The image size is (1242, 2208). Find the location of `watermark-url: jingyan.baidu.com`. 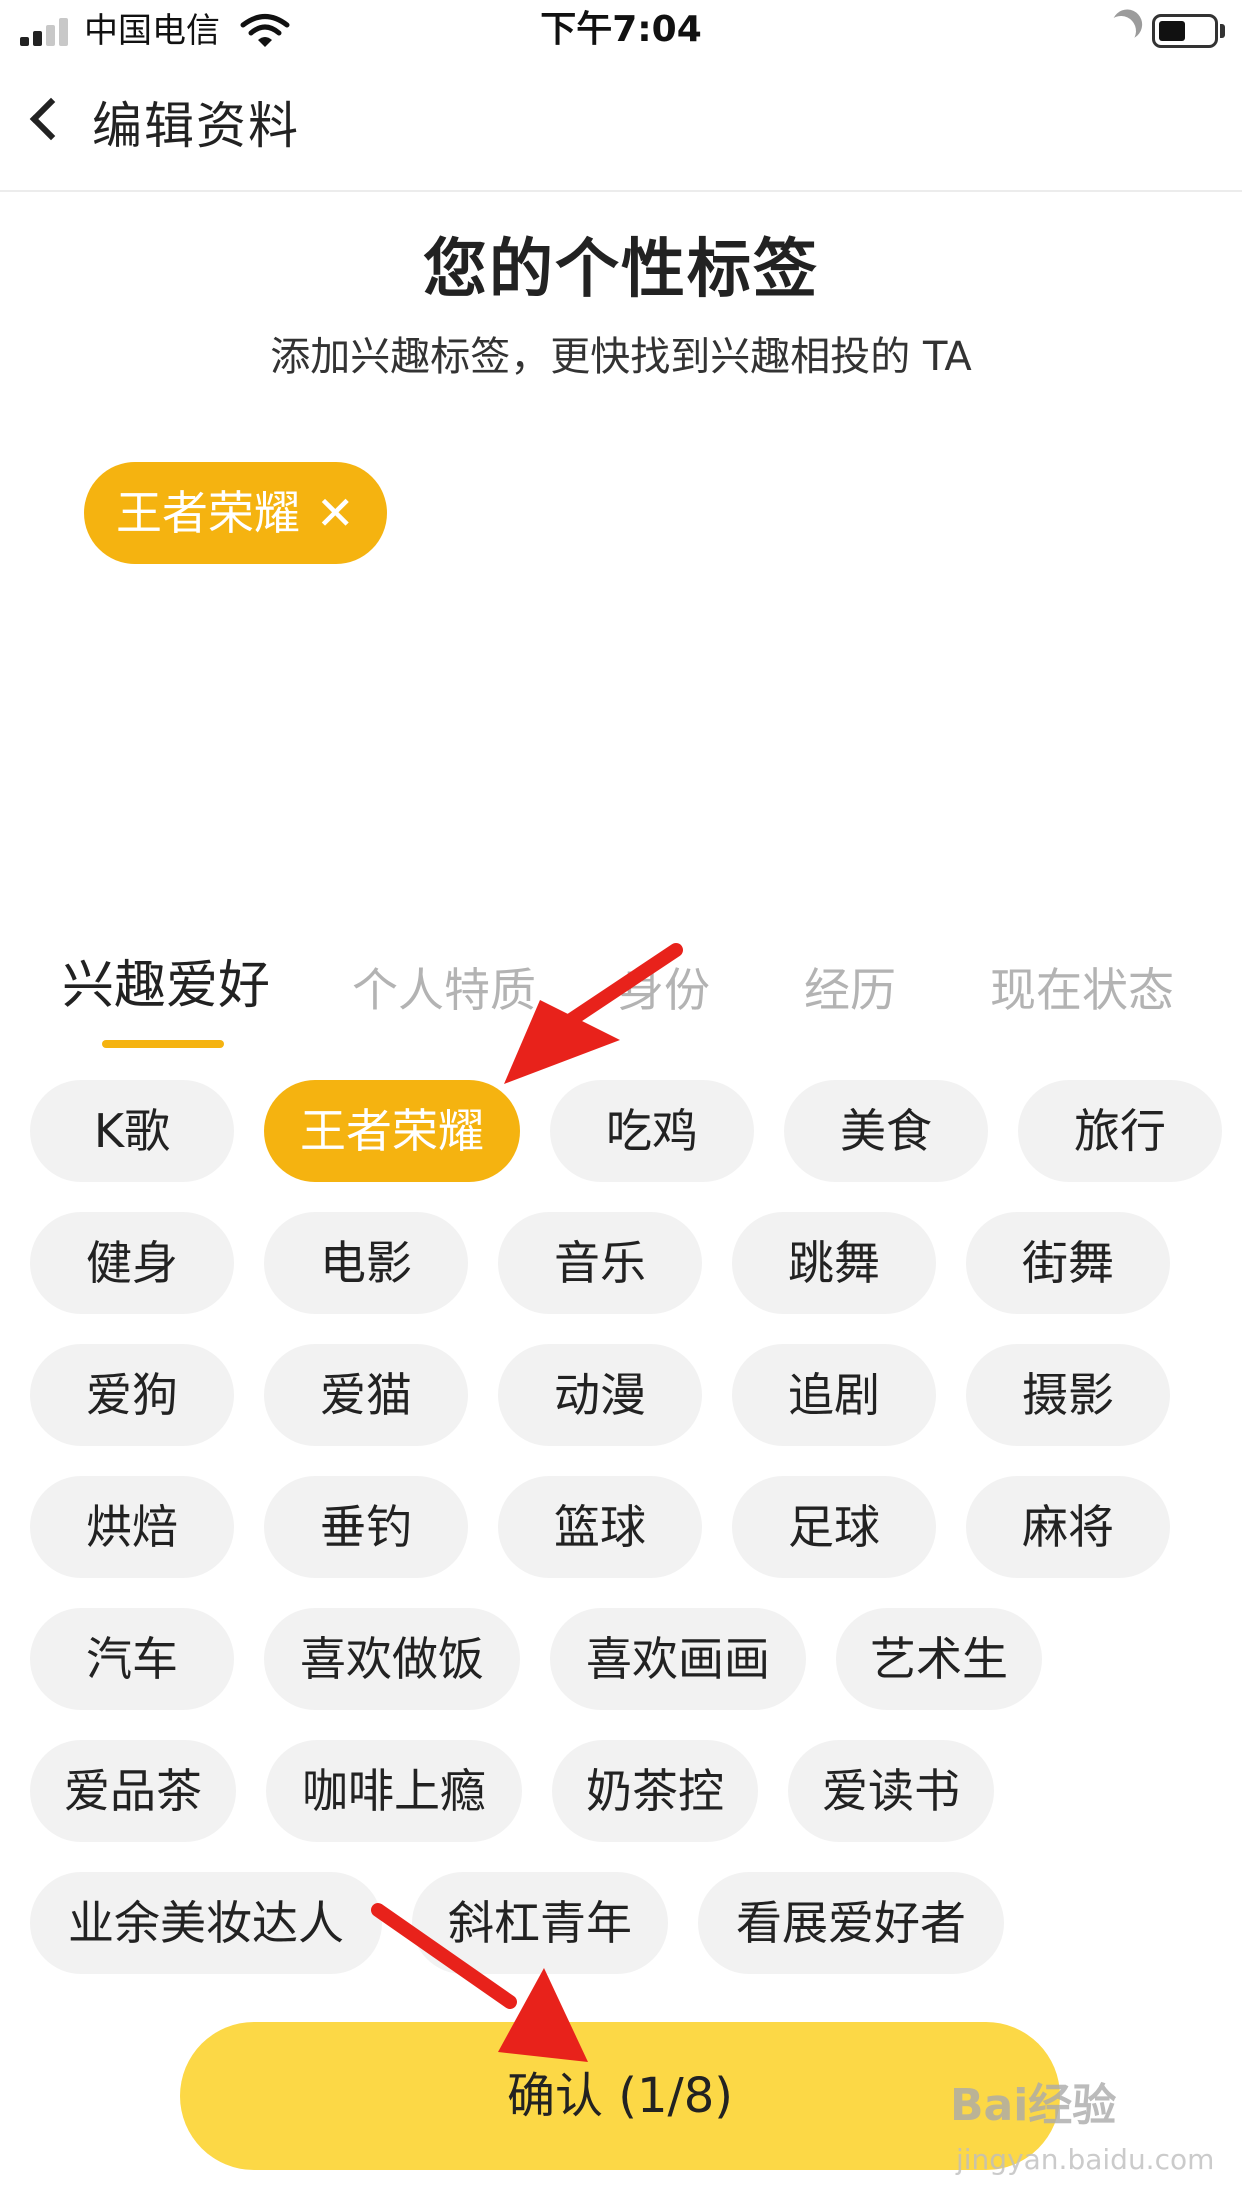

watermark-url: jingyan.baidu.com is located at coordinates (1085, 2159).